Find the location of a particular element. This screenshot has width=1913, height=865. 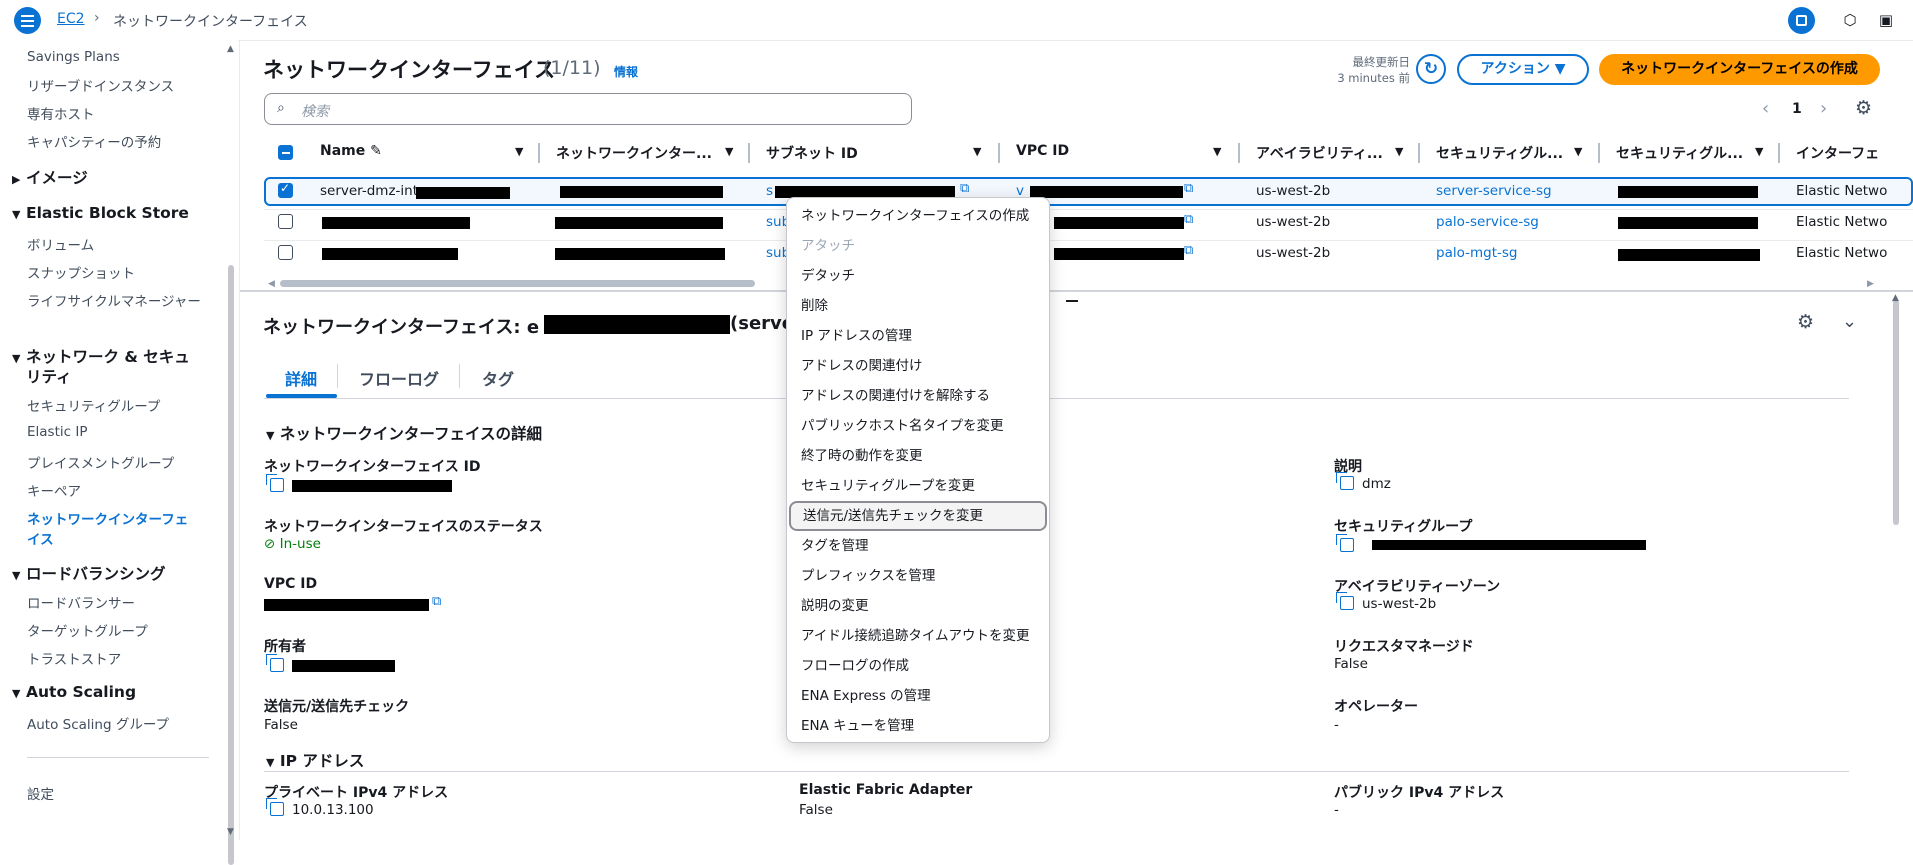

create-network-interface-button: ネットワークインターフェイスの作成 is located at coordinates (1739, 69).